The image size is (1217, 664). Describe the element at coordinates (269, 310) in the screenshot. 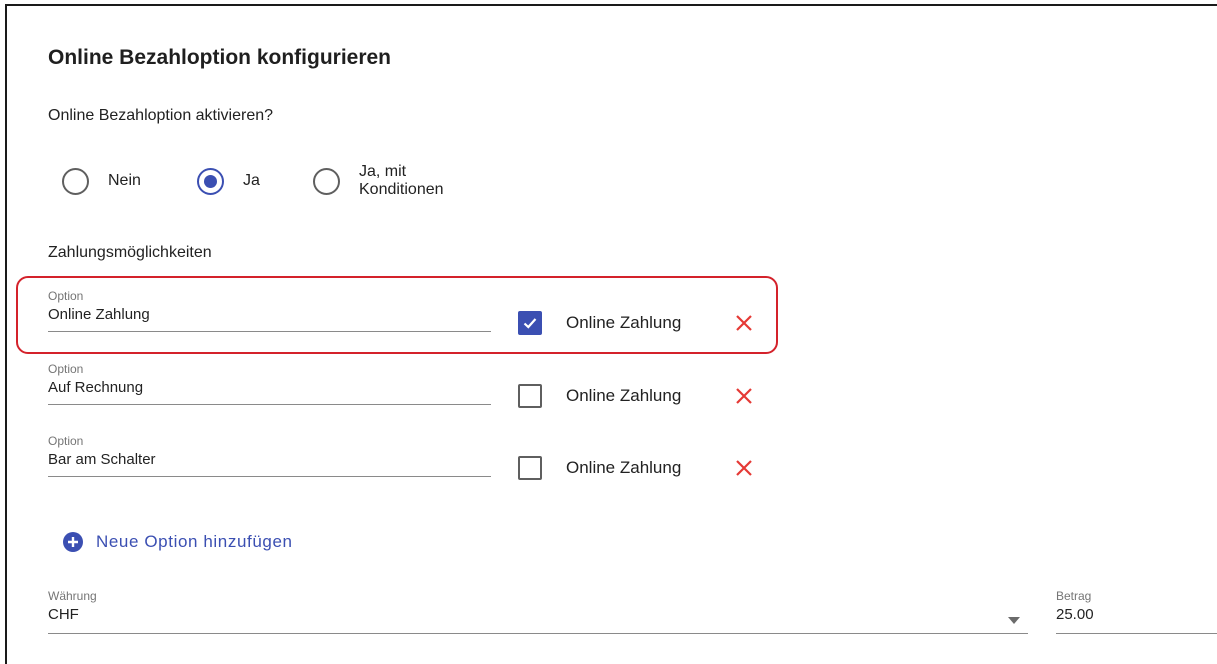

I see `option-input: Option Online Zahlung` at that location.